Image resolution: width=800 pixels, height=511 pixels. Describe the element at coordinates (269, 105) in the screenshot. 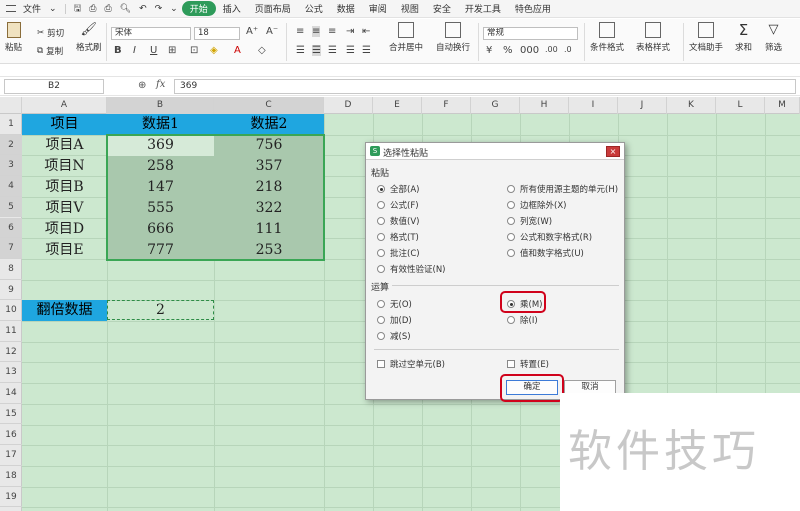

I see `column-header-c: C` at that location.